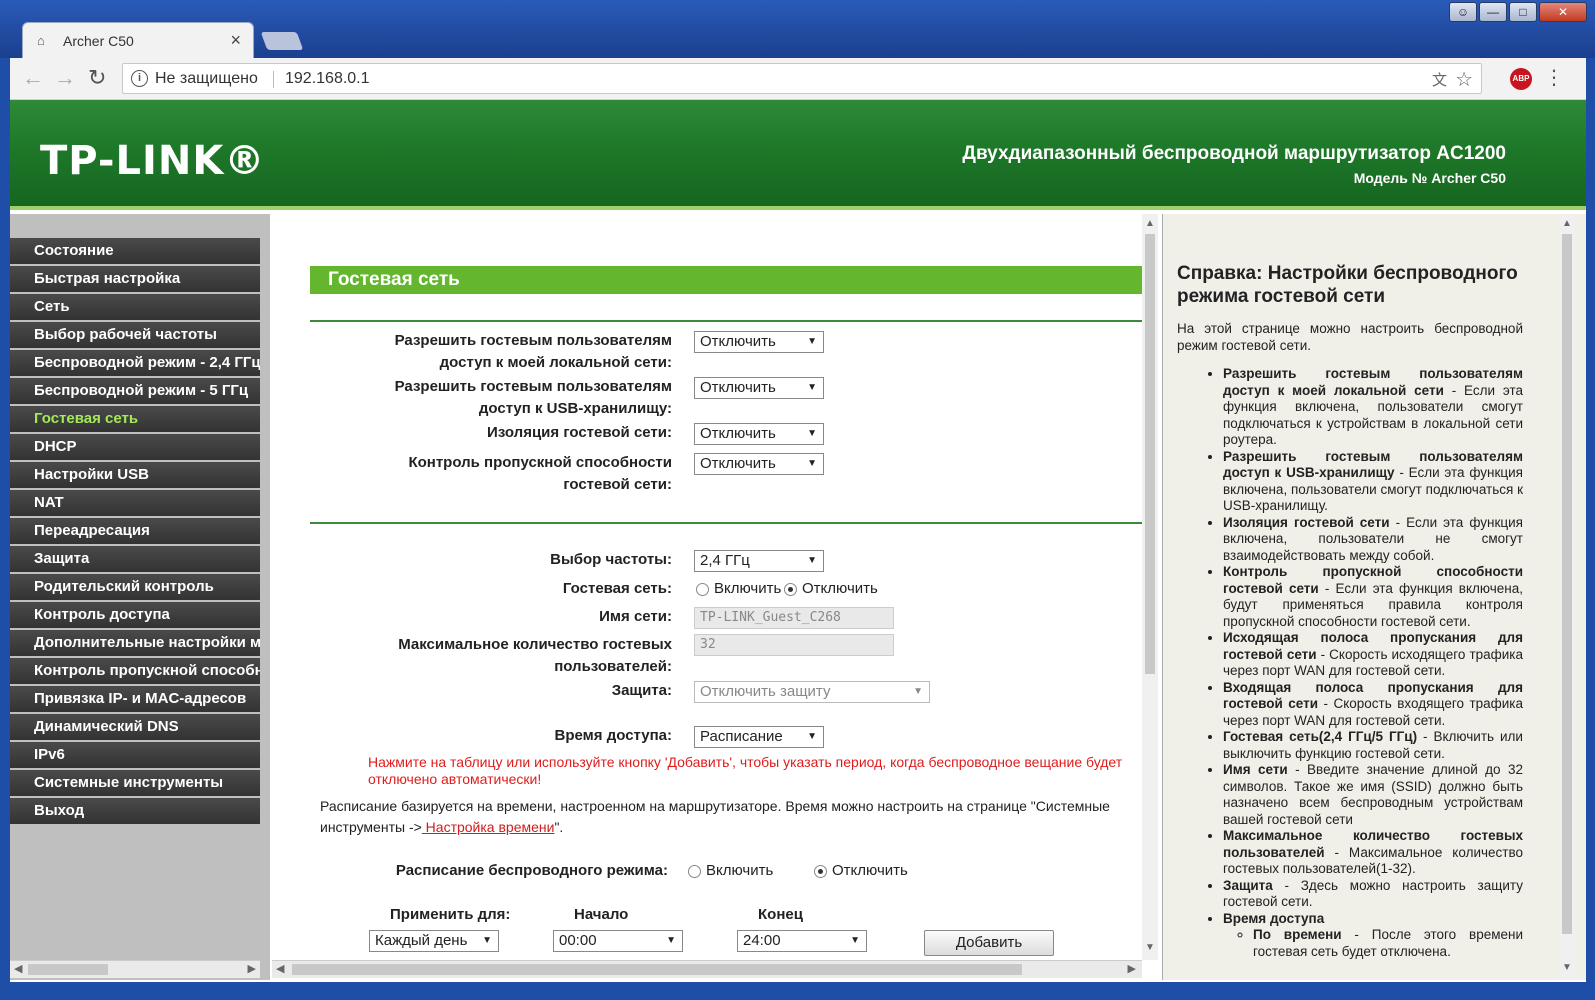 The image size is (1595, 1000). I want to click on guest-network-enable-radio, so click(702, 589).